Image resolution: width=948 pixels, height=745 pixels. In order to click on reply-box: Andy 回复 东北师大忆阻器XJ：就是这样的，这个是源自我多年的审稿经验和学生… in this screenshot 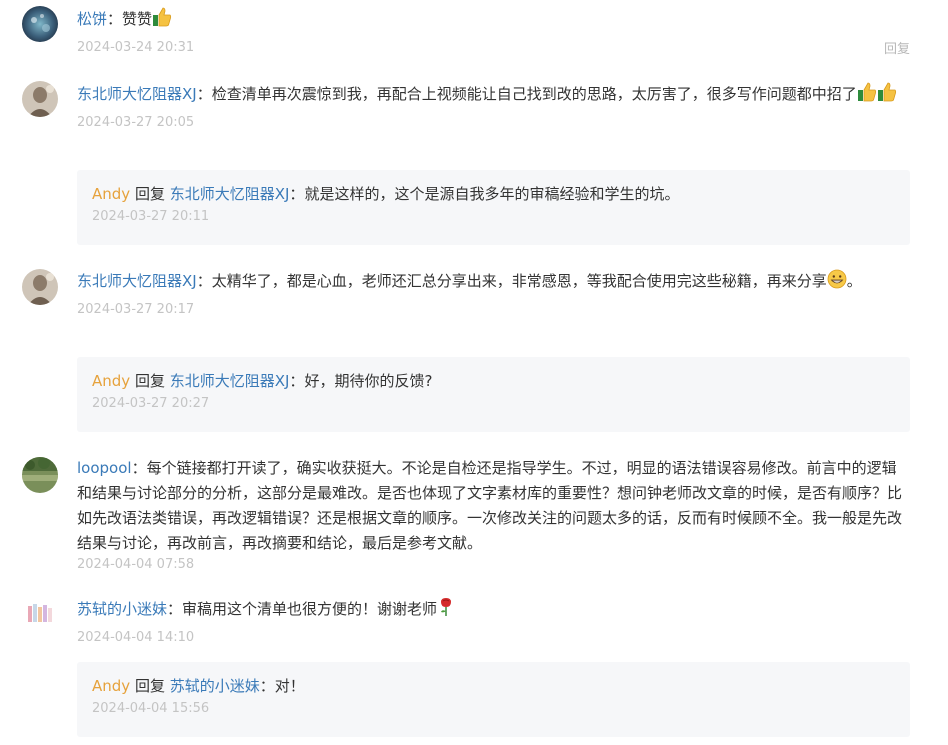, I will do `click(493, 207)`.